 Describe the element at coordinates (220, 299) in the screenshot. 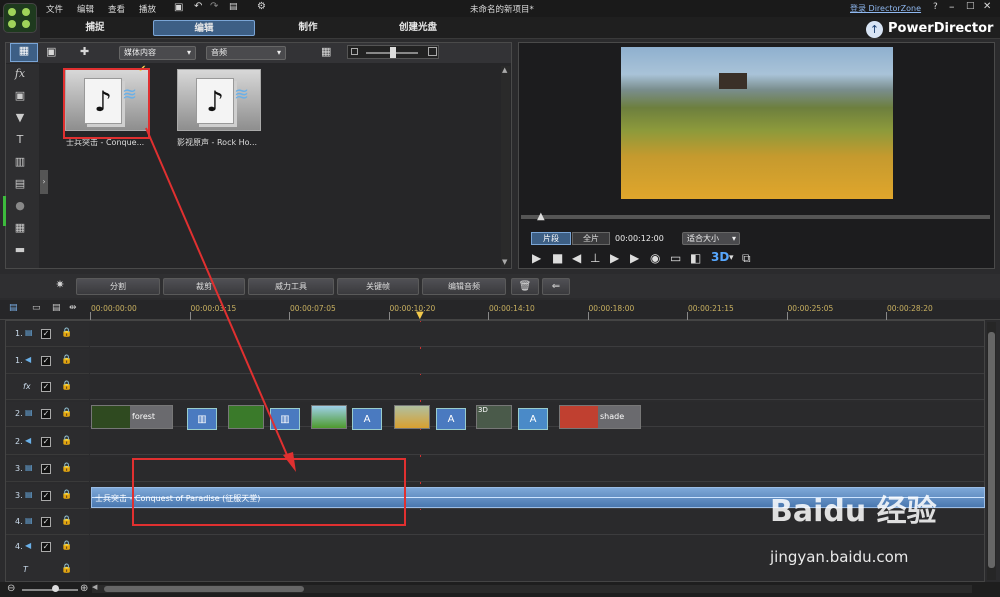

I see `drag-arrow-annotation` at that location.